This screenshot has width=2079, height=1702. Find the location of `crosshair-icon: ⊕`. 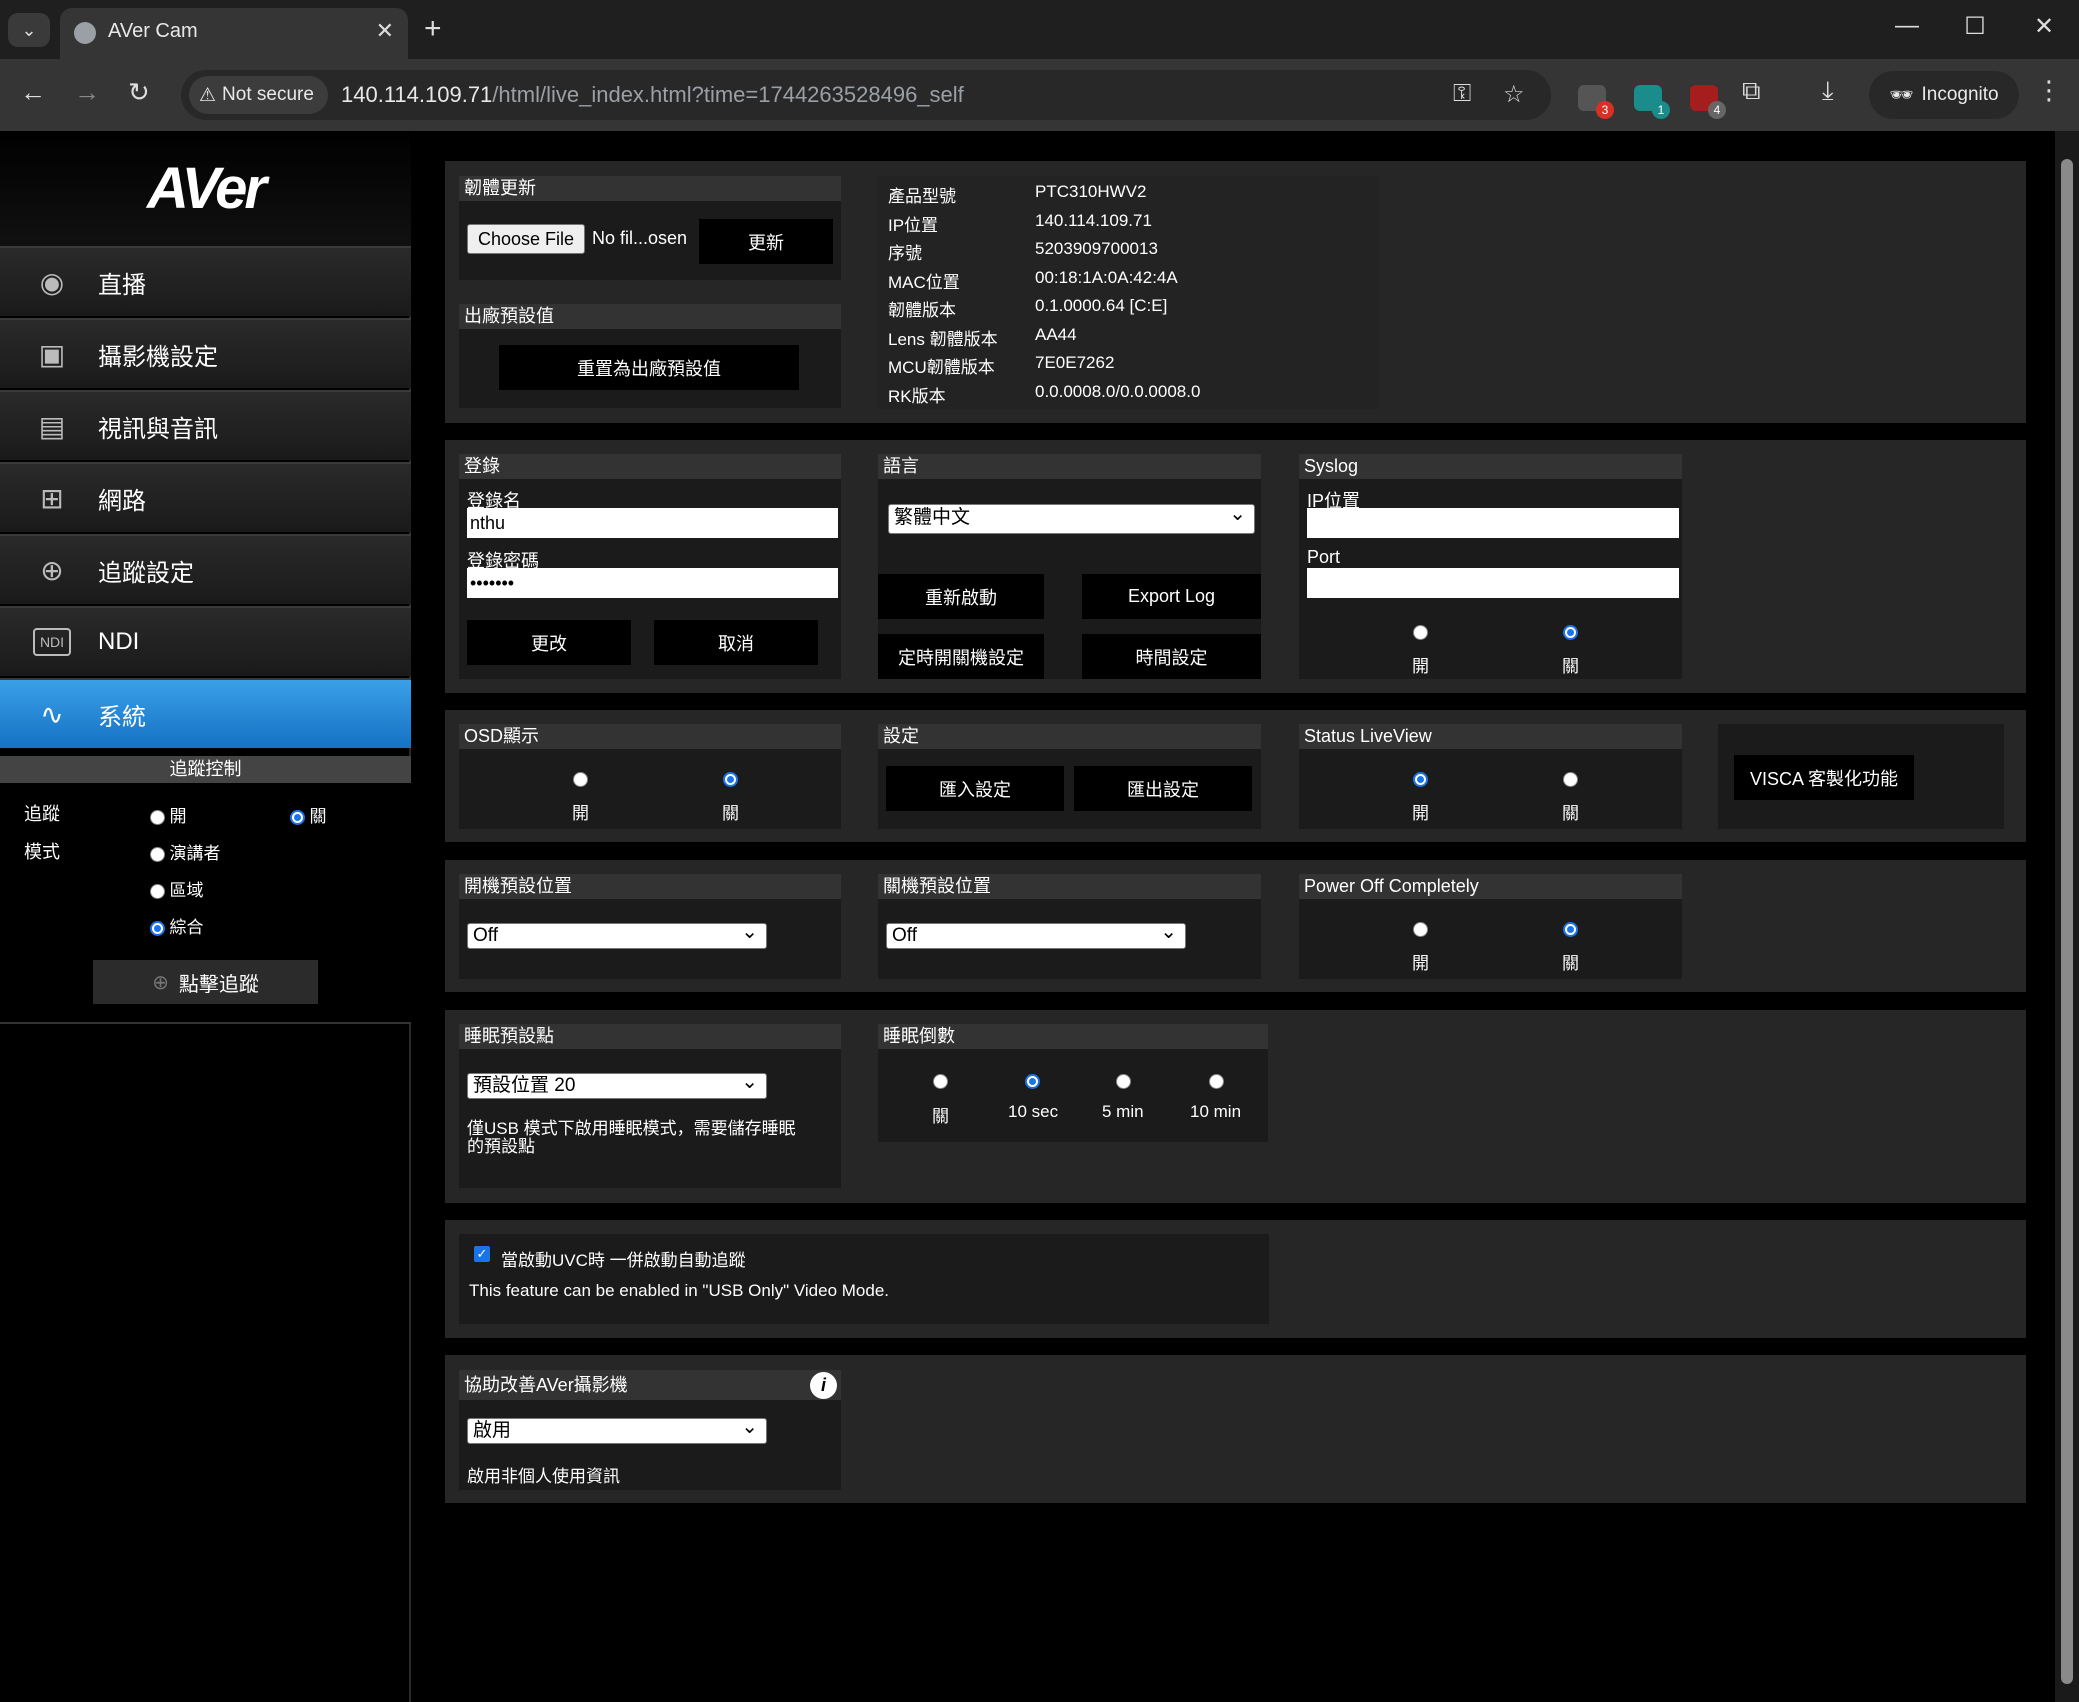

crosshair-icon: ⊕ is located at coordinates (160, 982).